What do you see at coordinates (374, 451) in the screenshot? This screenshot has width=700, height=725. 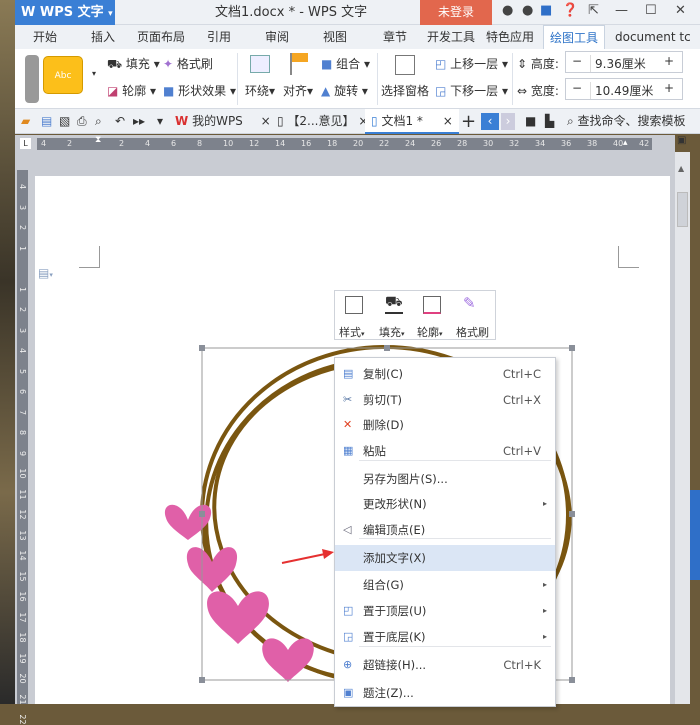 I see `menu-item-label: 粘贴` at bounding box center [374, 451].